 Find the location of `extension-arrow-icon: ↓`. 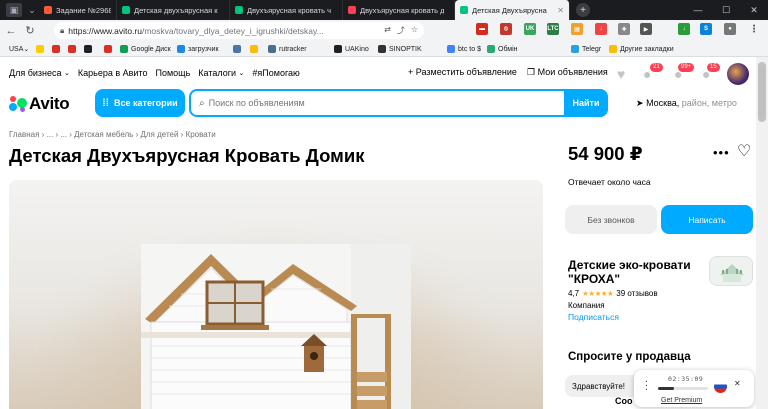

extension-arrow-icon: ↓ is located at coordinates (684, 29).